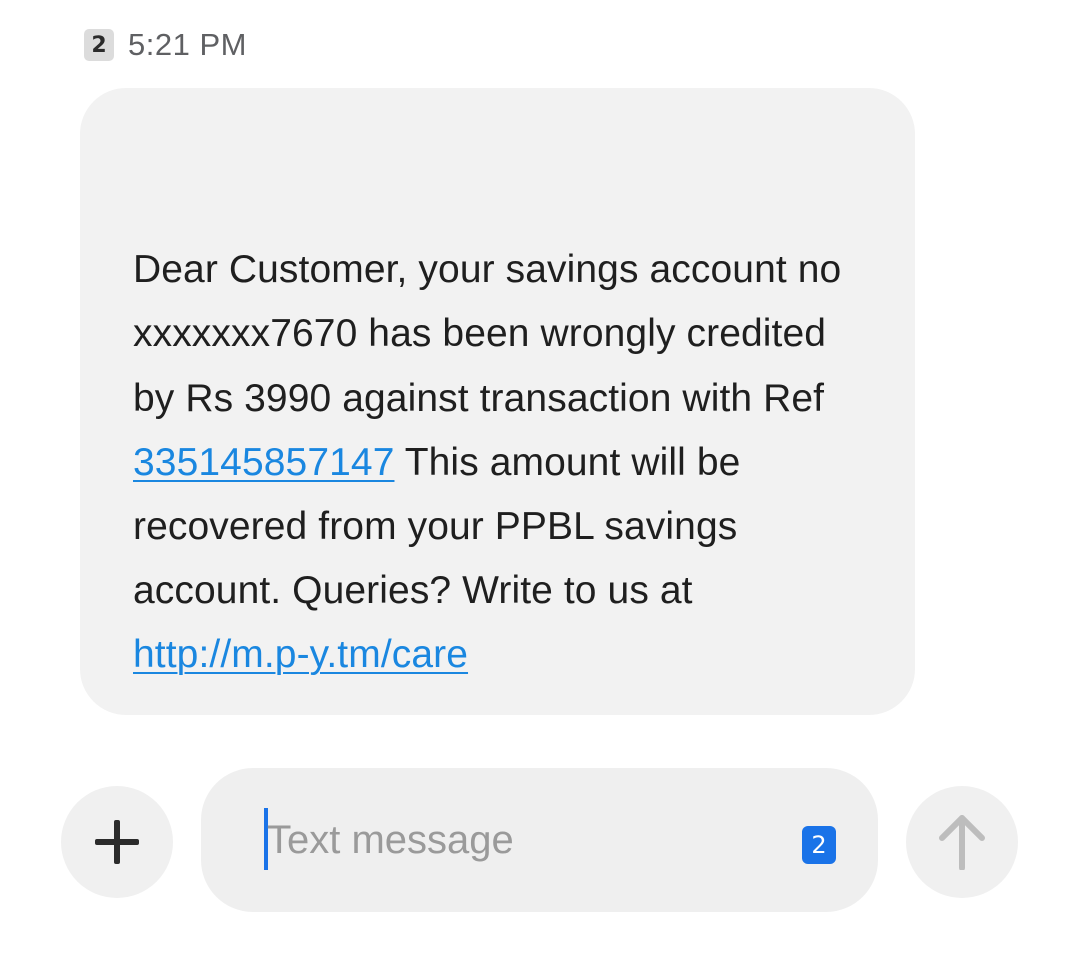 This screenshot has width=1080, height=963. I want to click on plus-icon, so click(117, 842).